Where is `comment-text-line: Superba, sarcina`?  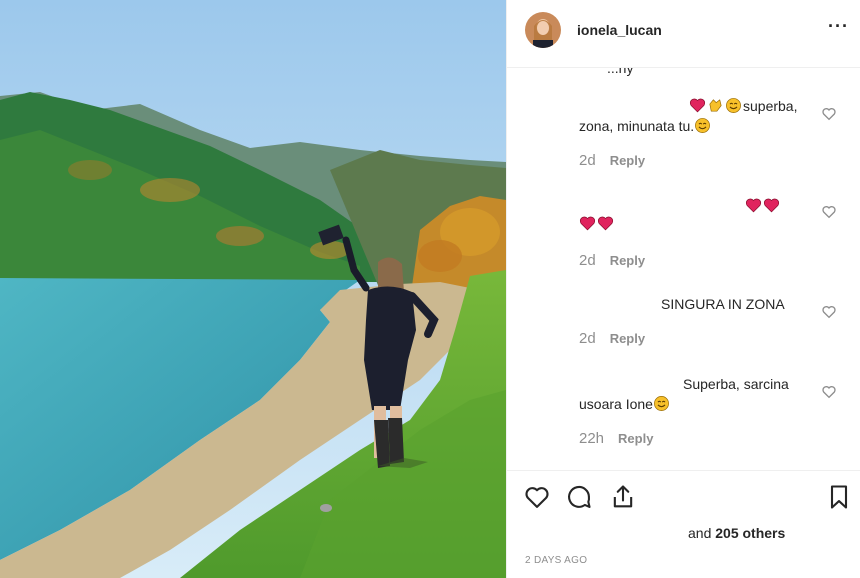 comment-text-line: Superba, sarcina is located at coordinates (736, 384).